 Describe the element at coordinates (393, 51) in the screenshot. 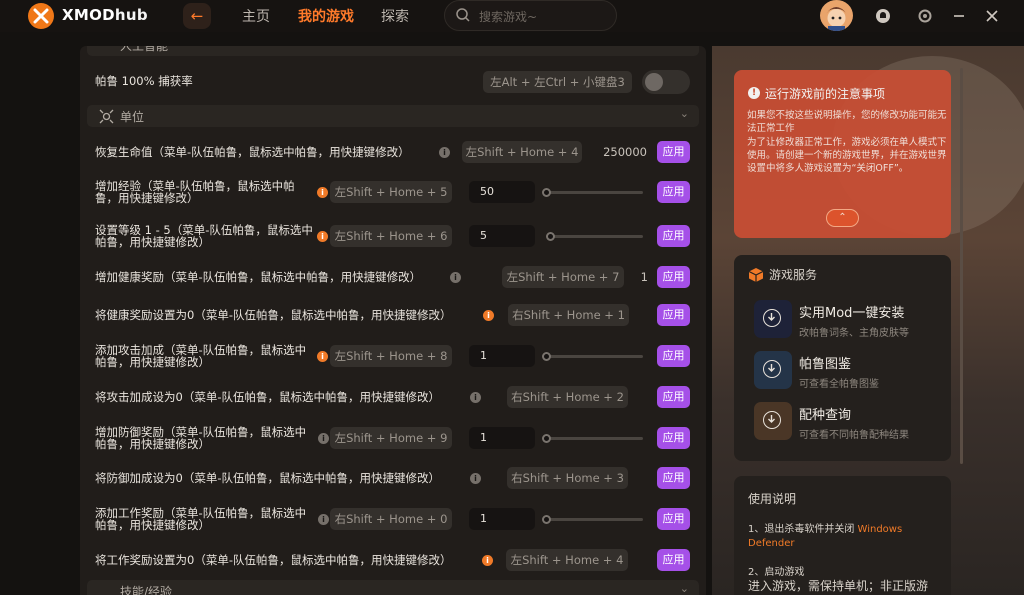

I see `section-ai-header: 人工智能` at that location.